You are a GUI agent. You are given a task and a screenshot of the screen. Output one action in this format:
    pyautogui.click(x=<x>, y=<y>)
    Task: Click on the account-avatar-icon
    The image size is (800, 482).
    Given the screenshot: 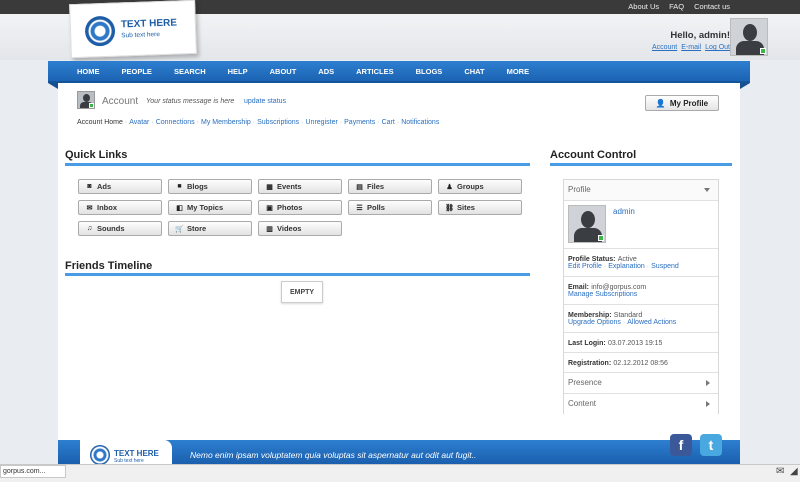 What is the action you would take?
    pyautogui.click(x=86, y=100)
    